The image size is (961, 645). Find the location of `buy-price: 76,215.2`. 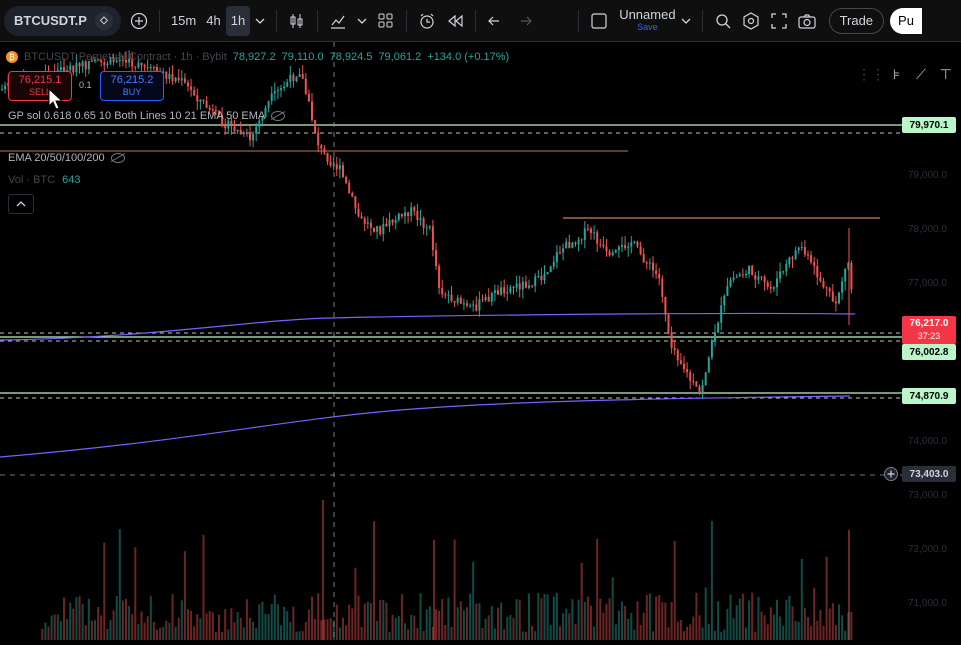

buy-price: 76,215.2 is located at coordinates (132, 80).